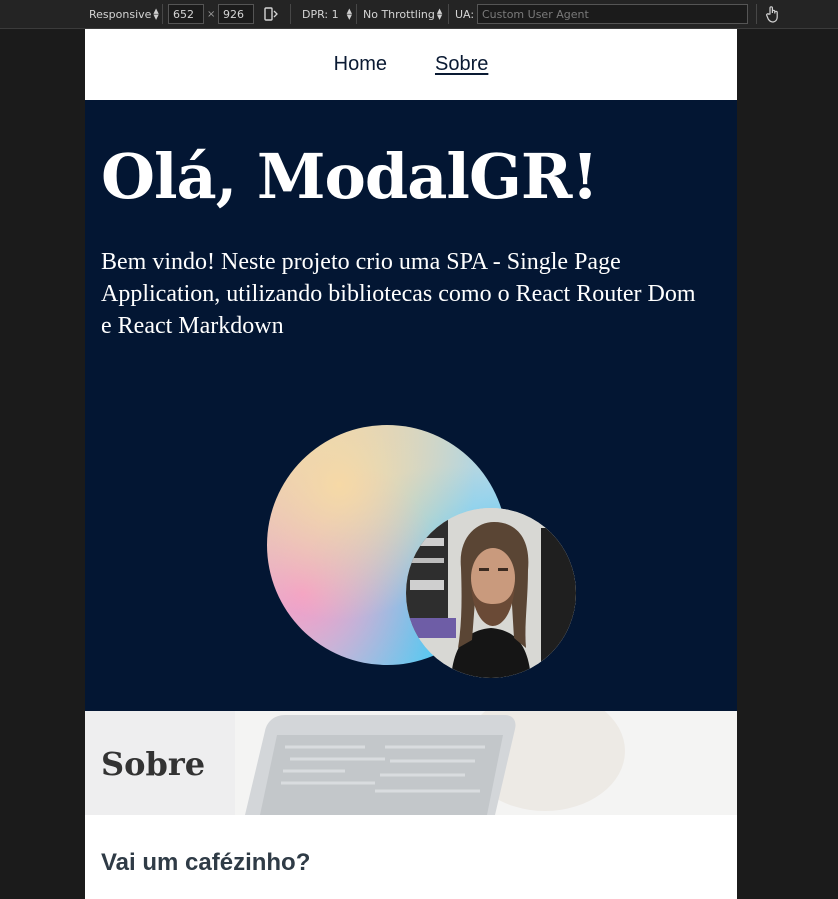 The height and width of the screenshot is (899, 838). I want to click on avatar, so click(491, 593).